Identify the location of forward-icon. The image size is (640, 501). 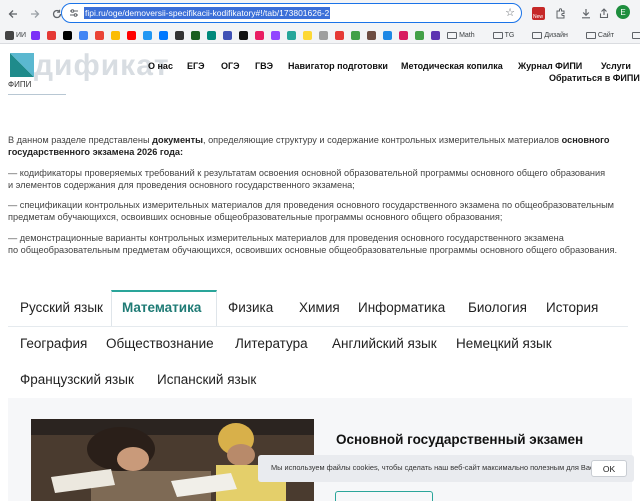
(35, 14).